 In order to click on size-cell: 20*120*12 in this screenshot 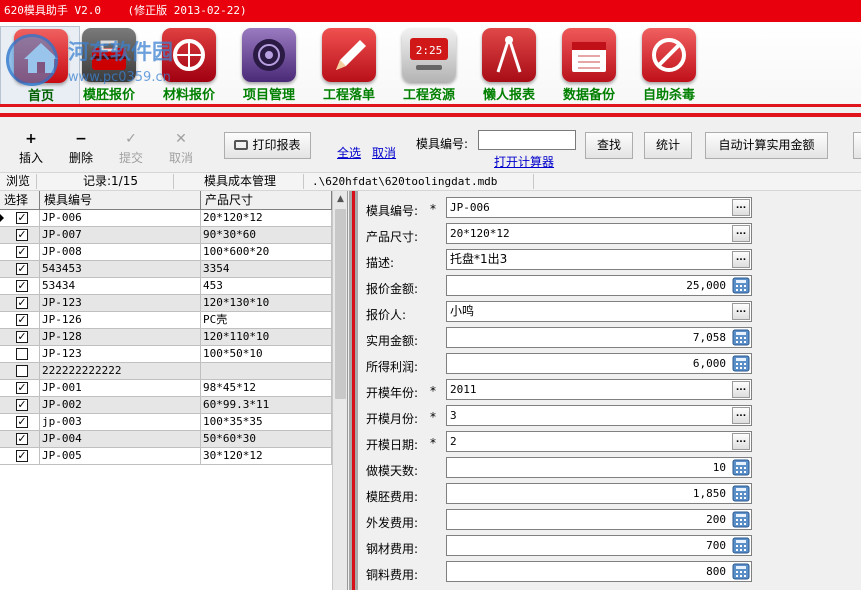, I will do `click(266, 218)`.